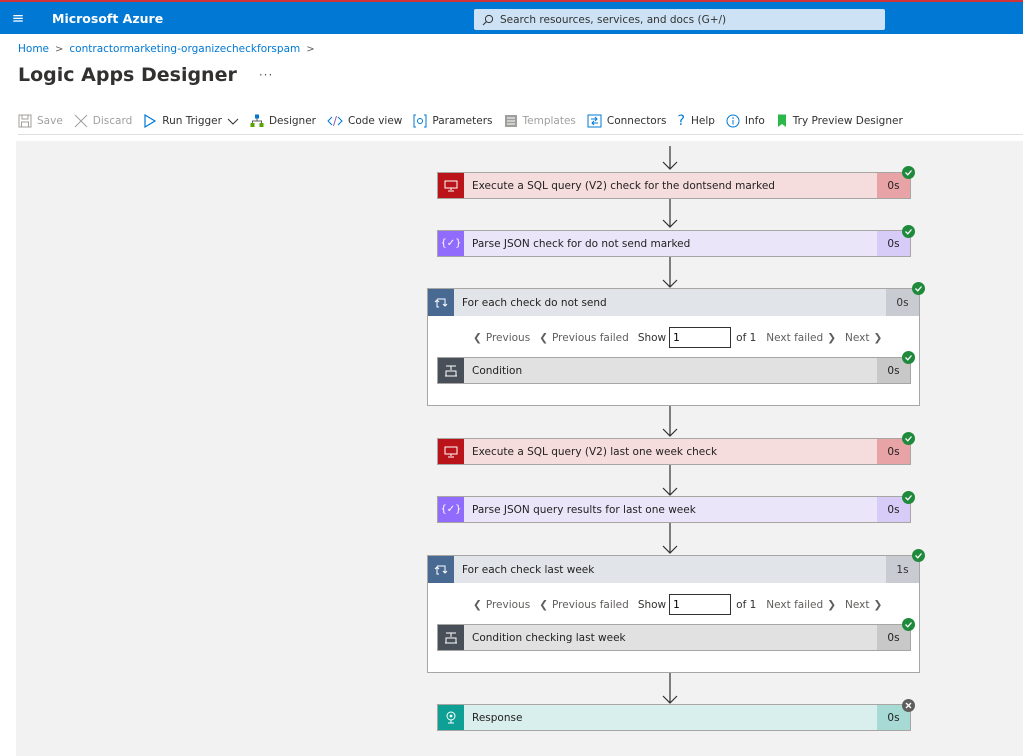  What do you see at coordinates (103, 121) in the screenshot?
I see `discard-button: Discard` at bounding box center [103, 121].